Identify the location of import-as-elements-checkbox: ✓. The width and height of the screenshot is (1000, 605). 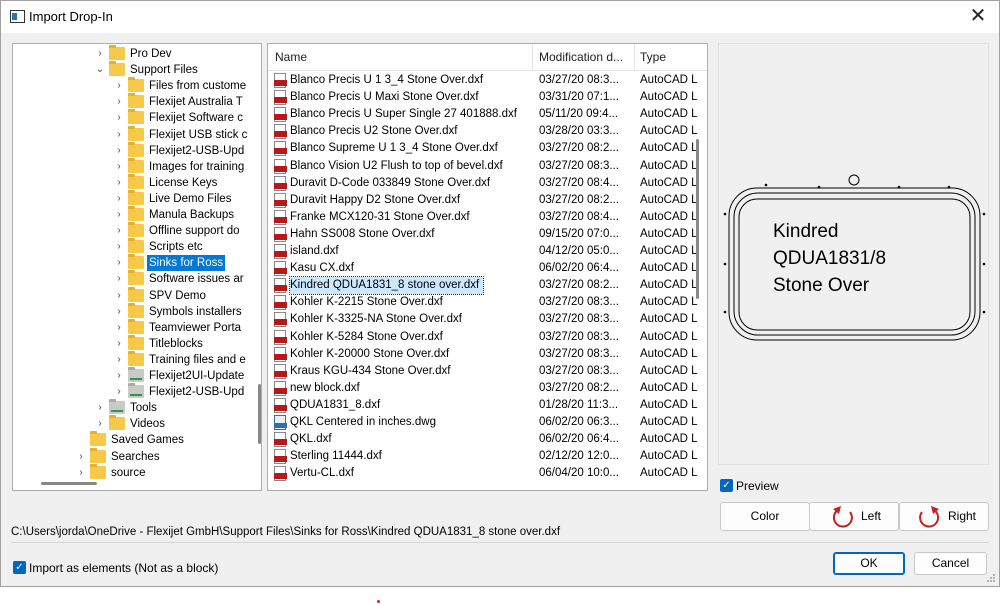
(19, 567).